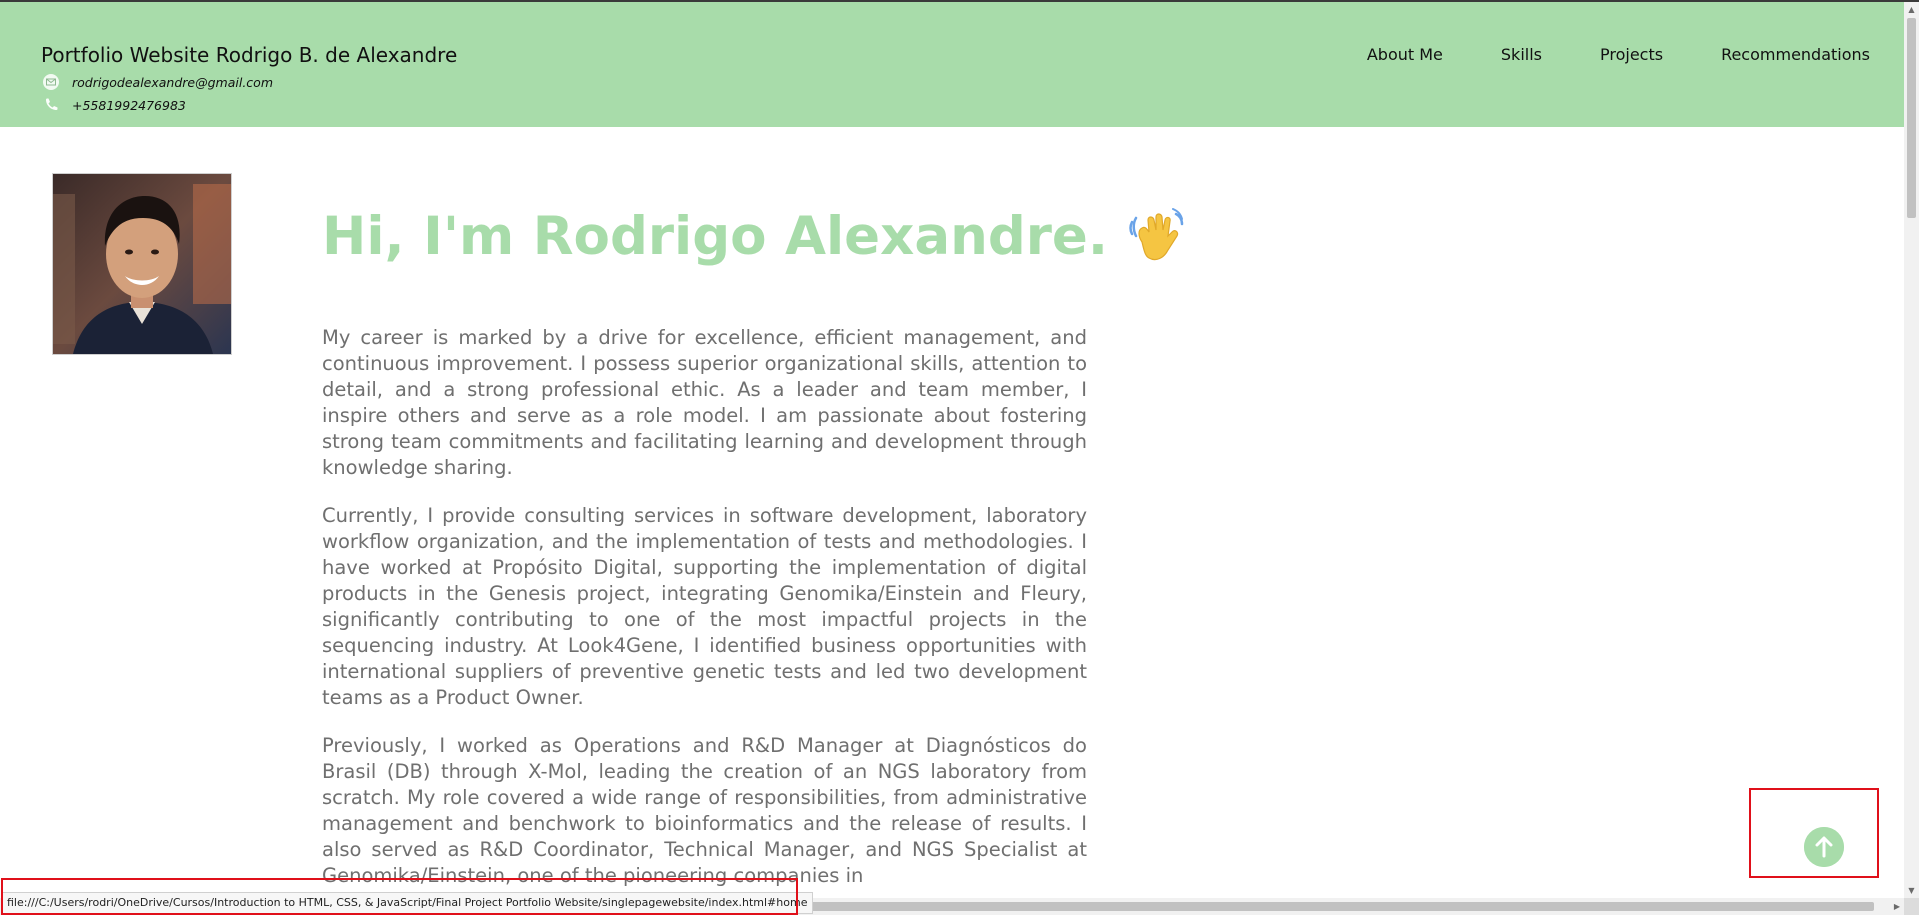 The image size is (1919, 915). I want to click on contact-email: rodrigodealexandre@gmail.com, so click(157, 82).